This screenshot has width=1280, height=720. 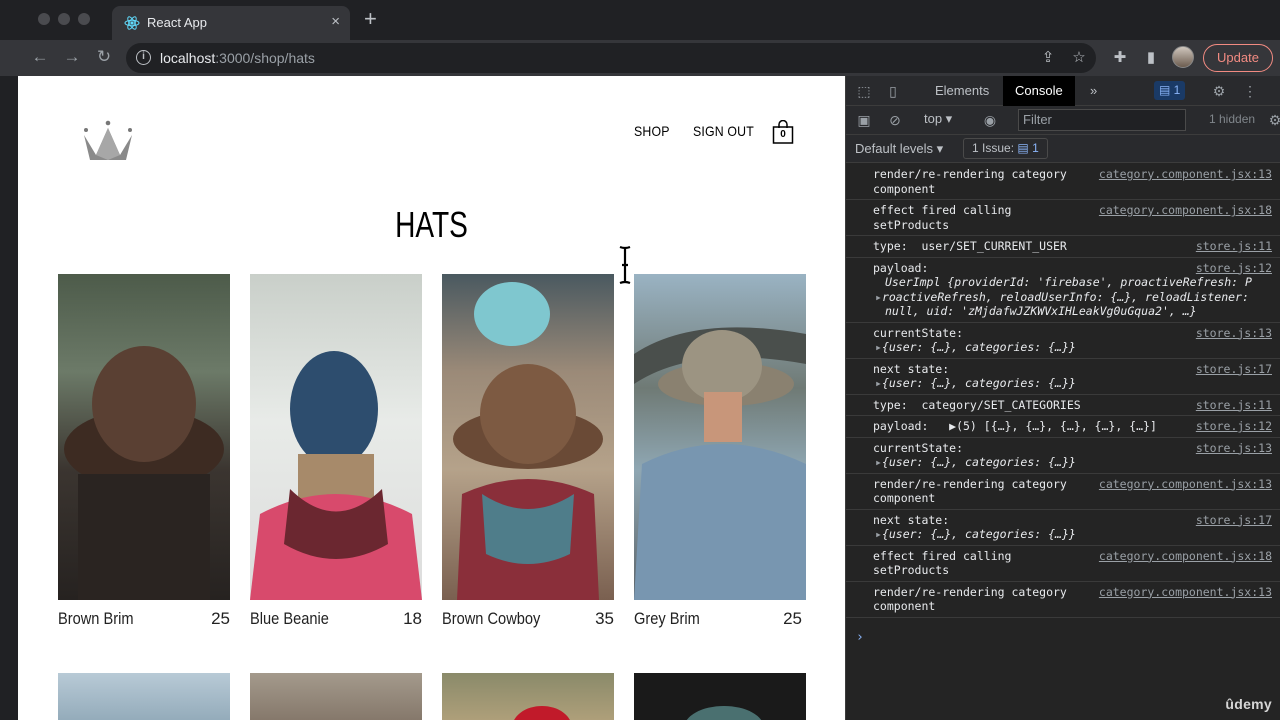 I want to click on address-bar: i localhost:3000/shop/hats ⇪ ☆, so click(x=611, y=58).